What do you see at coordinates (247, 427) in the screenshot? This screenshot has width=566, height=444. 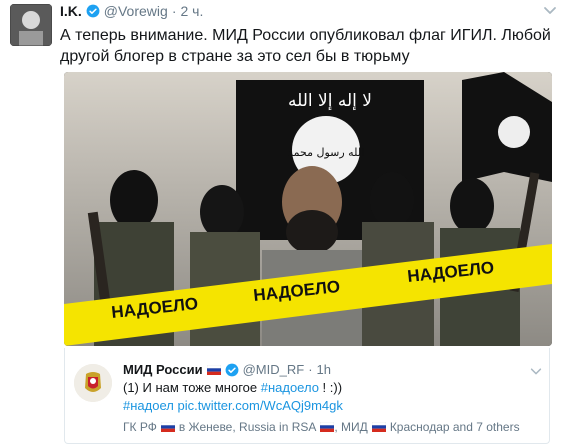 I see `footer-text-b: в Женеве, Russia in RSA` at bounding box center [247, 427].